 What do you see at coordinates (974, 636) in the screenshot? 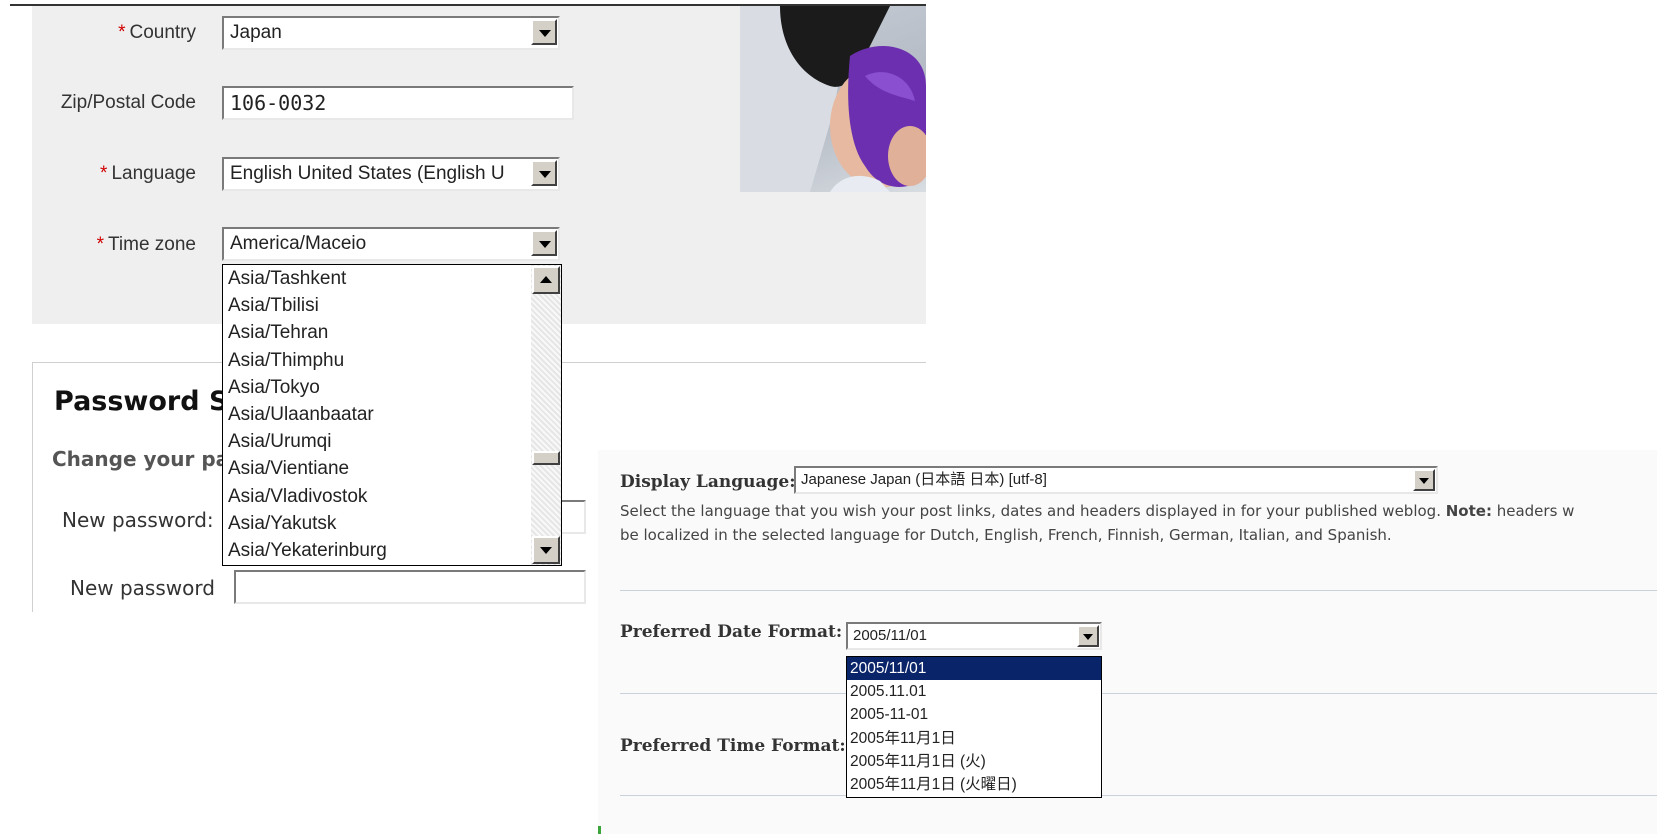
I see `date-format-select: 2005/11/01` at bounding box center [974, 636].